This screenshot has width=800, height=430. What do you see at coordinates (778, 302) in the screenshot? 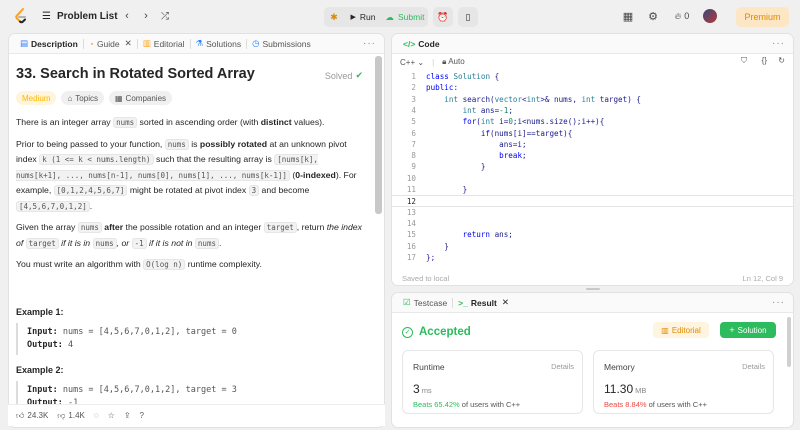
I see `result-more-options-icon: ···` at bounding box center [778, 302].